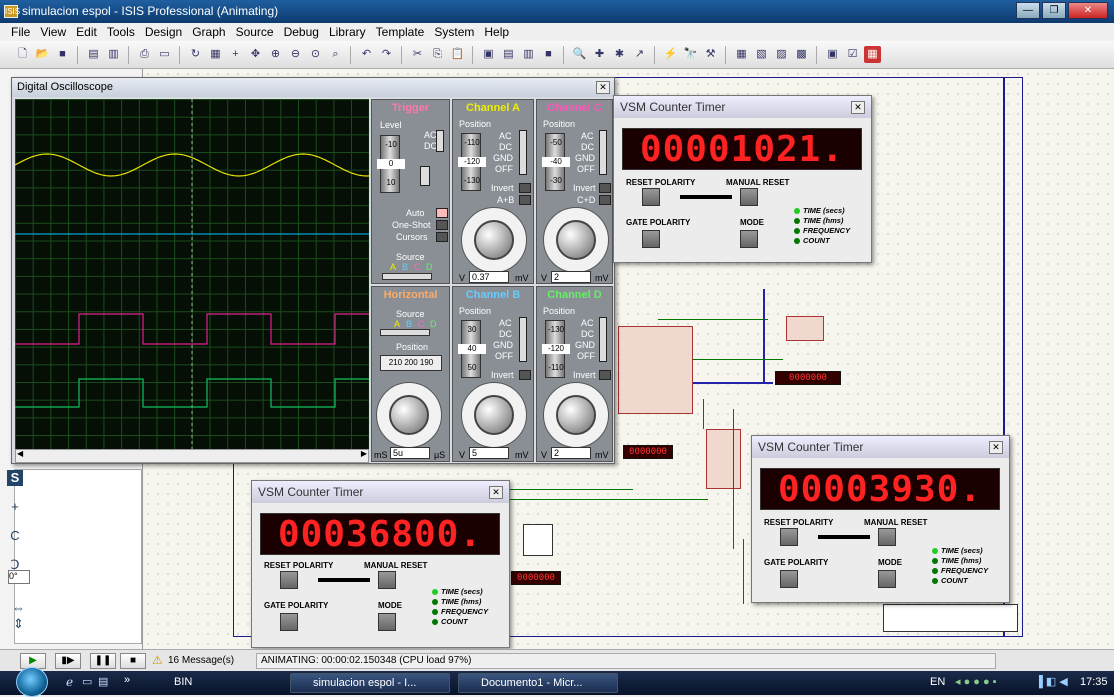 The height and width of the screenshot is (697, 1114). Describe the element at coordinates (690, 54) in the screenshot. I see `search-tag-icon: 🔭` at that location.